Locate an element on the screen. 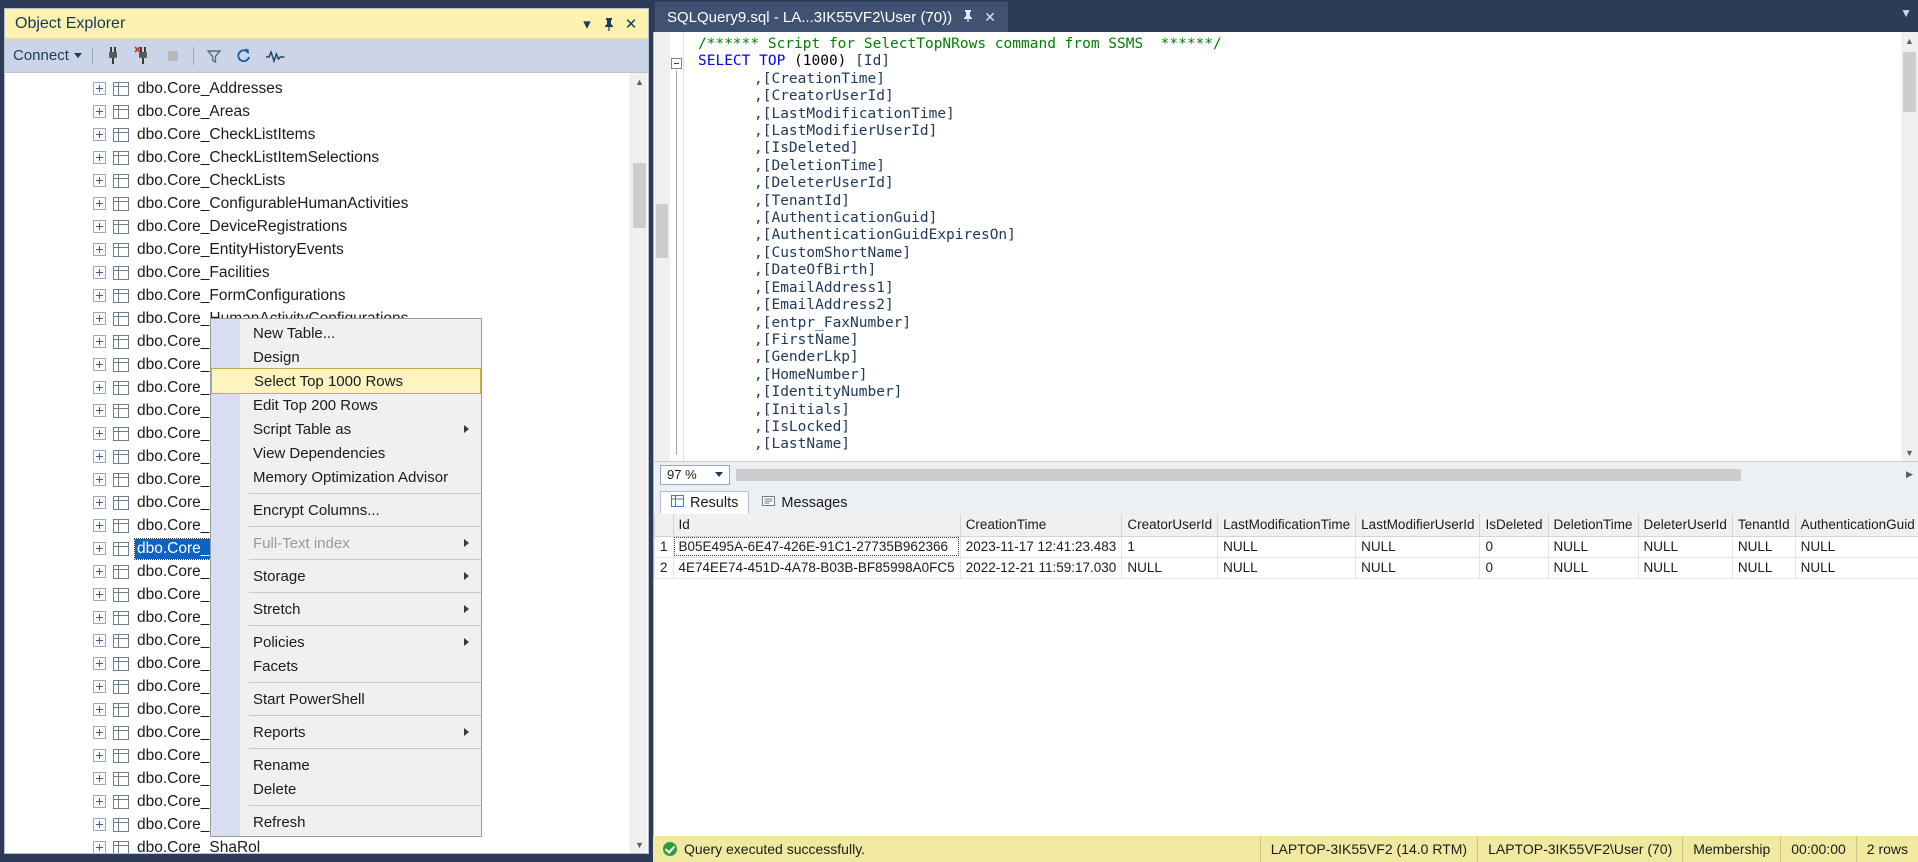 The height and width of the screenshot is (862, 1918). tree-item: dbo.Core_EntityHistoryEvents is located at coordinates (326, 249).